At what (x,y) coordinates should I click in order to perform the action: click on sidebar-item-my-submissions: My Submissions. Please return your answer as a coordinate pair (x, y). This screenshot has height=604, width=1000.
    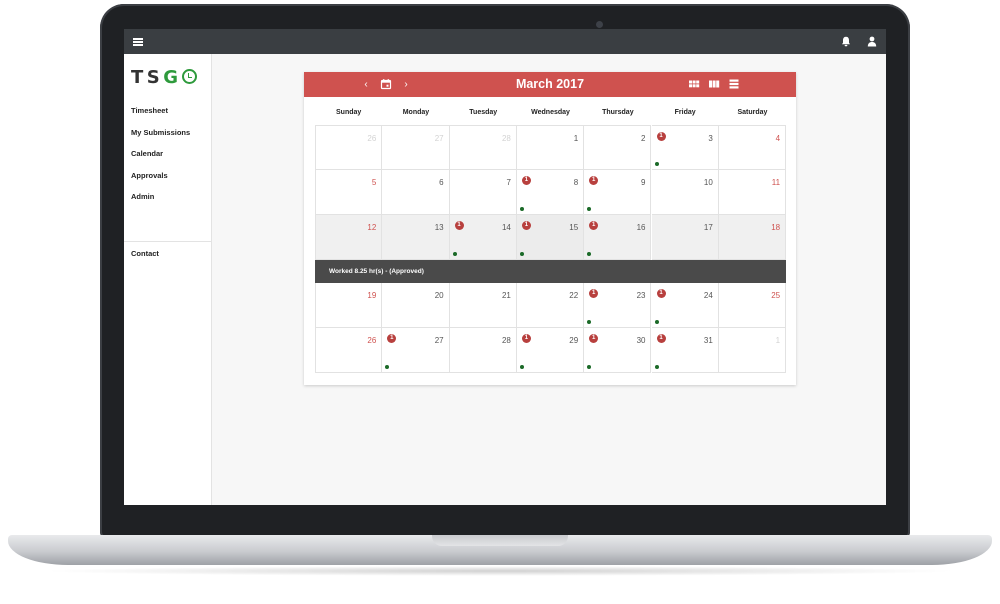
    Looking at the image, I should click on (167, 133).